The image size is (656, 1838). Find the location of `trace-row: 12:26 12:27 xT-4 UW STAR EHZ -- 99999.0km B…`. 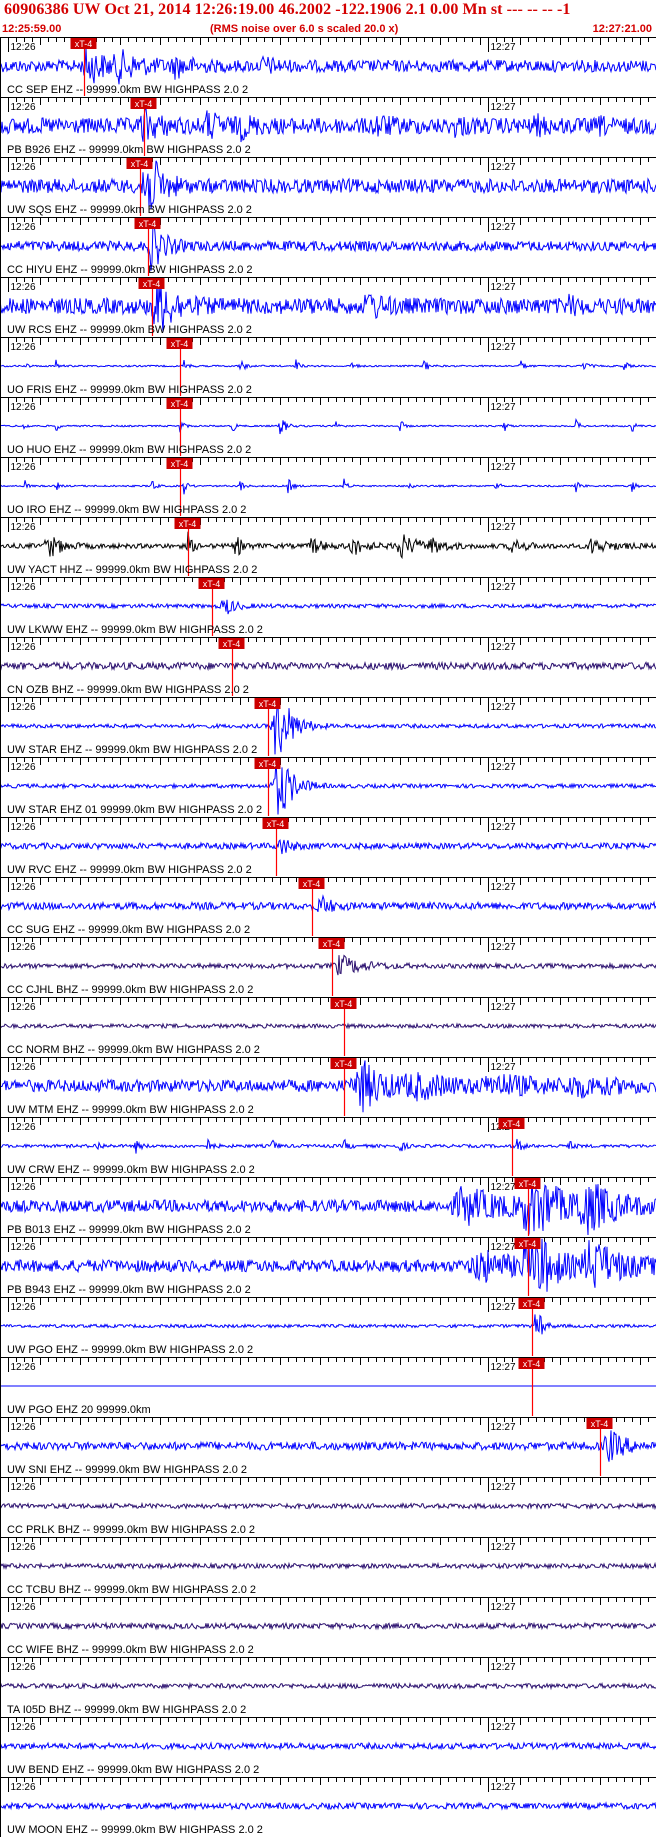

trace-row: 12:26 12:27 xT-4 UW STAR EHZ -- 99999.0km B… is located at coordinates (328, 726).